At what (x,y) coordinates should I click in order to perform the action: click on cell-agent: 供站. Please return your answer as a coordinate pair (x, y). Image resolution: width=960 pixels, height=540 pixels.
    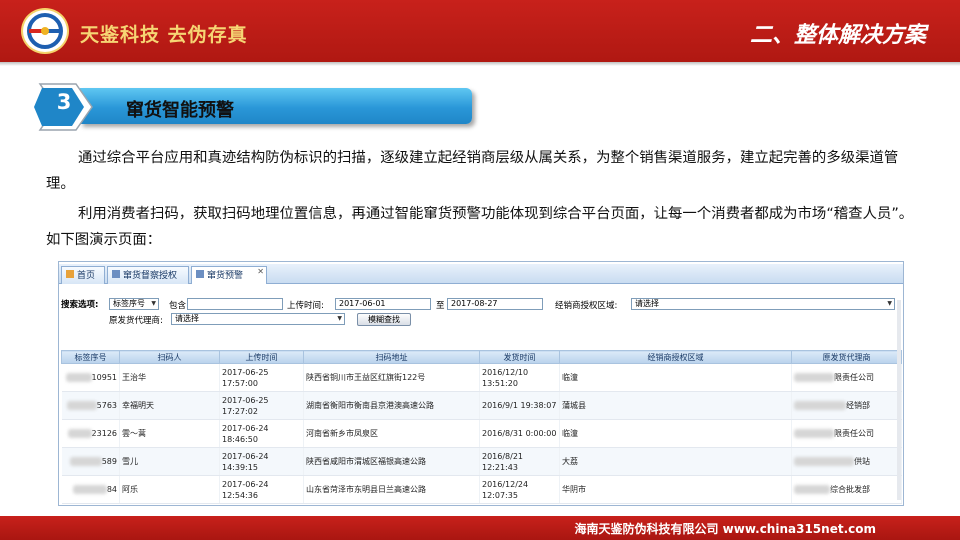
    Looking at the image, I should click on (862, 461).